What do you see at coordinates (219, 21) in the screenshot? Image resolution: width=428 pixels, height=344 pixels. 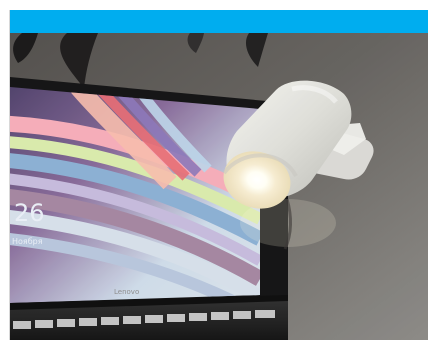 I see `title-bar` at bounding box center [219, 21].